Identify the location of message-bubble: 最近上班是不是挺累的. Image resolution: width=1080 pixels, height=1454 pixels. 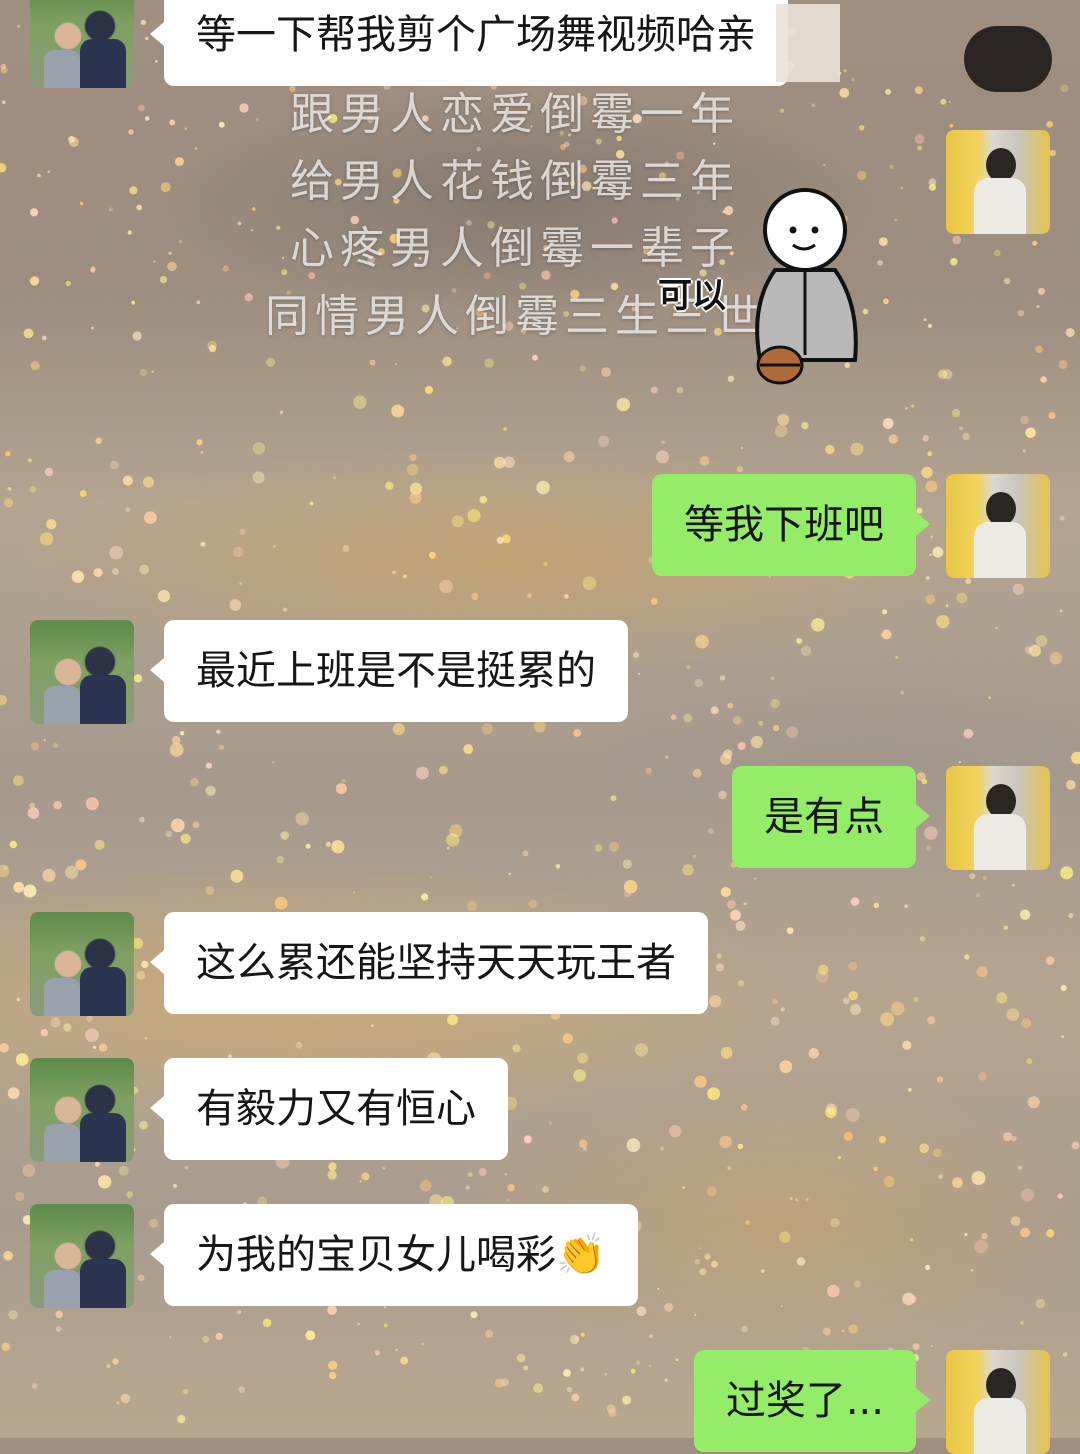
(389, 671).